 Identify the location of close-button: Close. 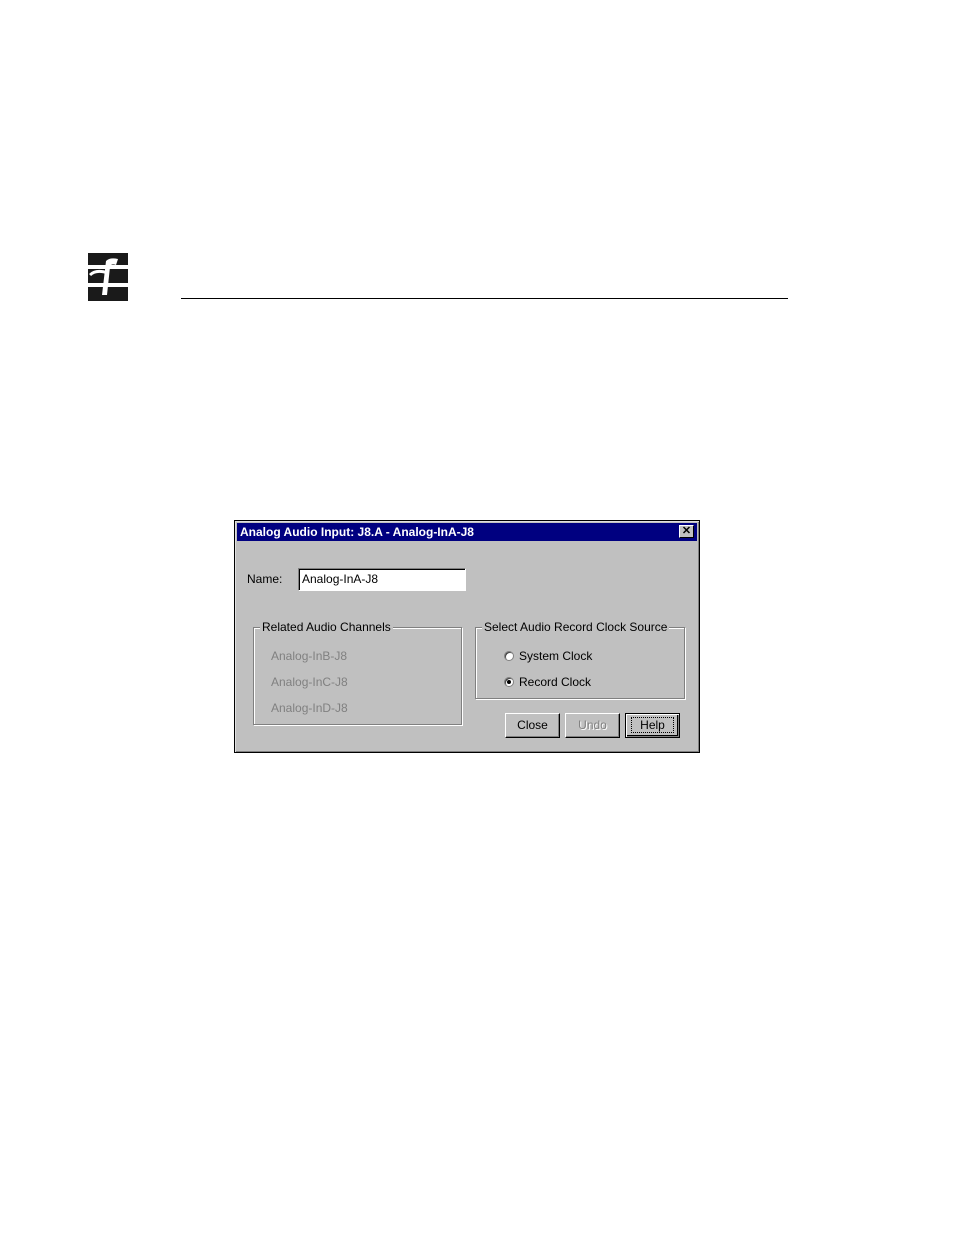
(532, 725).